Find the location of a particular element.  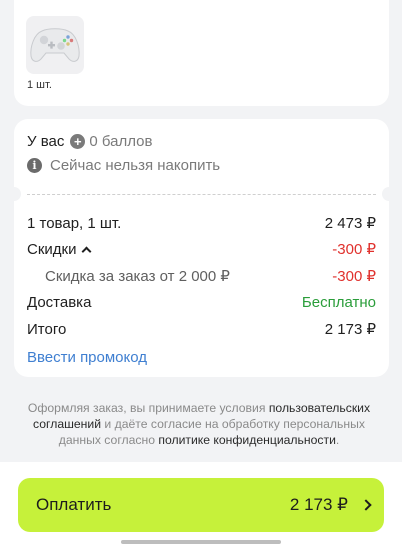

items-value: 2 473 ₽ is located at coordinates (350, 223).